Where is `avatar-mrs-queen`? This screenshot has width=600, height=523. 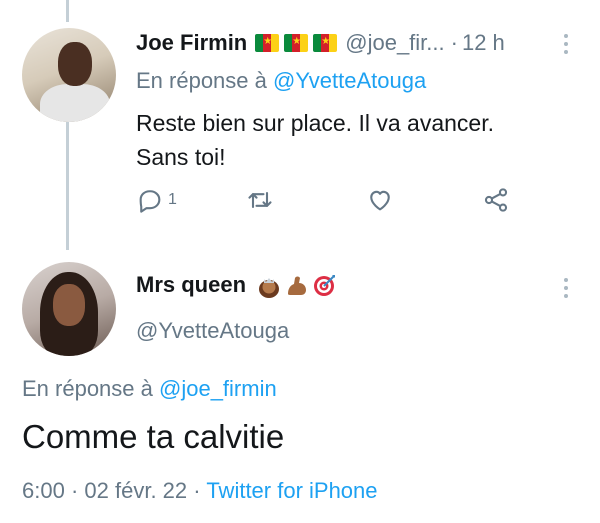
avatar-mrs-queen is located at coordinates (69, 309).